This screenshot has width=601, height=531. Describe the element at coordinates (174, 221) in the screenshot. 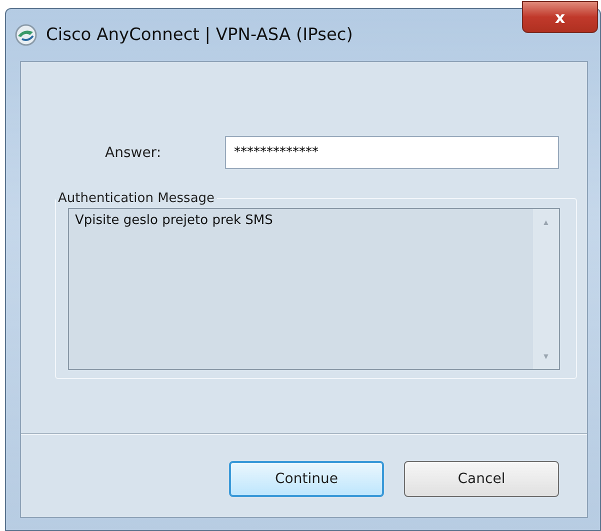

I see `message-text: Vpisite geslo prejeto prek SMS` at that location.